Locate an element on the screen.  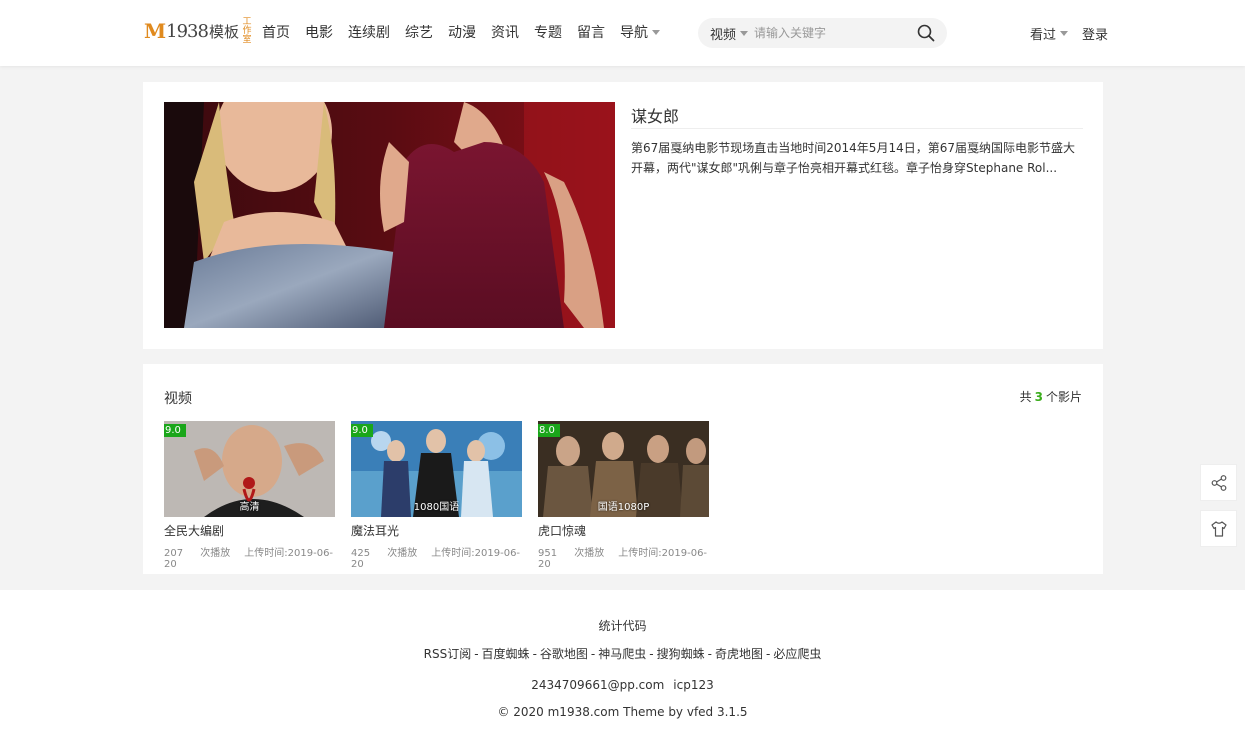
video-thumbnail: 9.0 1080国语 is located at coordinates (436, 469).